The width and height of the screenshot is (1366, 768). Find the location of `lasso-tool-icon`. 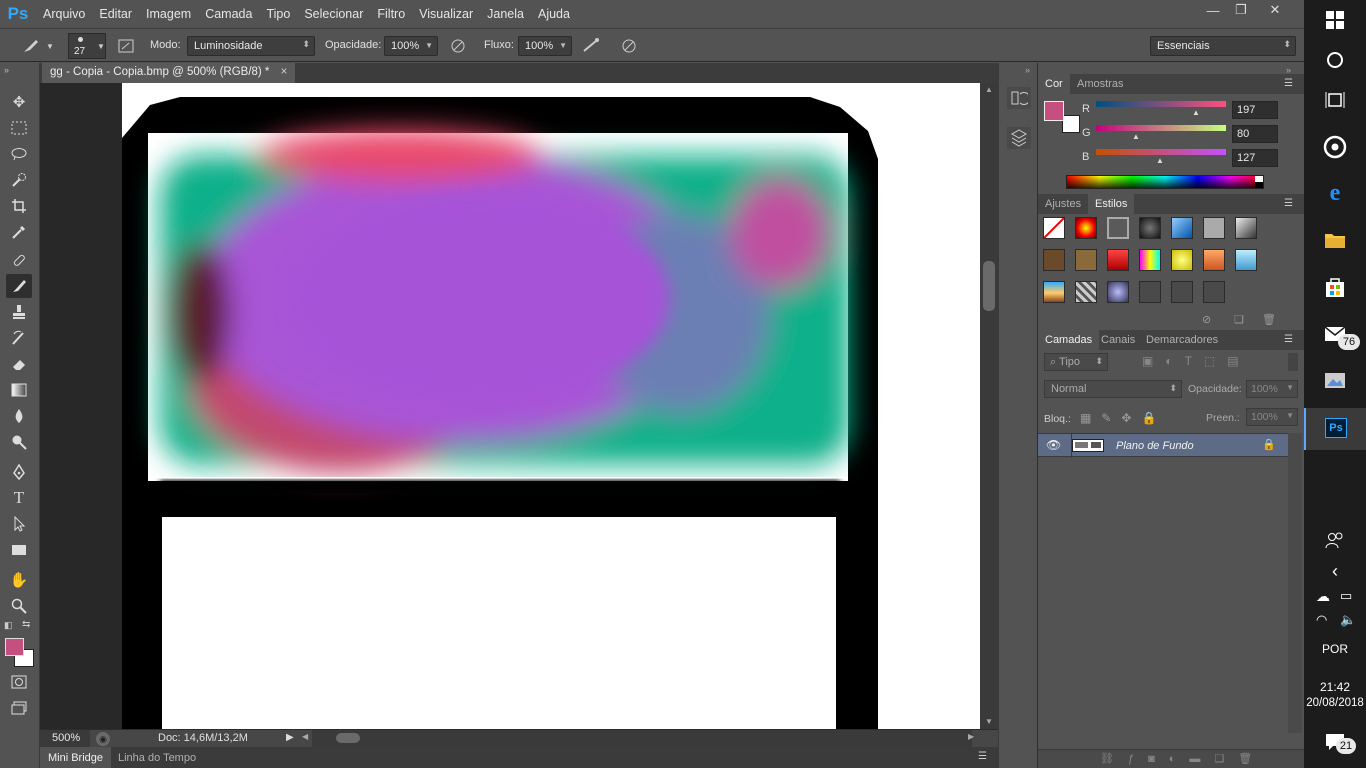

lasso-tool-icon is located at coordinates (19, 154).